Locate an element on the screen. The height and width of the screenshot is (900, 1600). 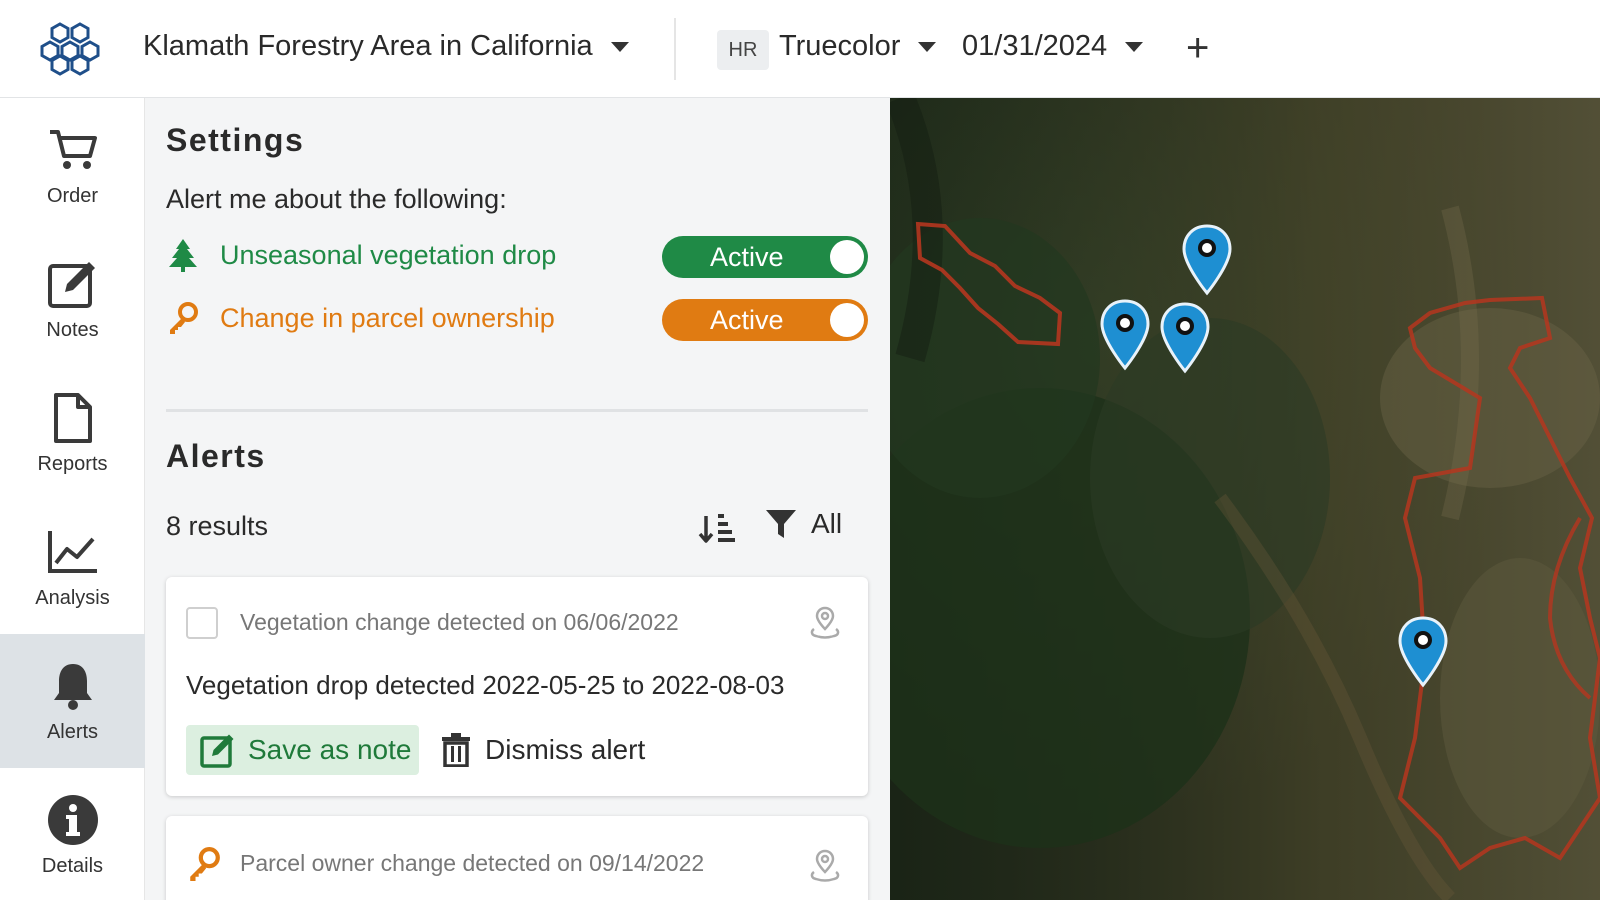
save-as-note-button: Save as note is located at coordinates (302, 750).